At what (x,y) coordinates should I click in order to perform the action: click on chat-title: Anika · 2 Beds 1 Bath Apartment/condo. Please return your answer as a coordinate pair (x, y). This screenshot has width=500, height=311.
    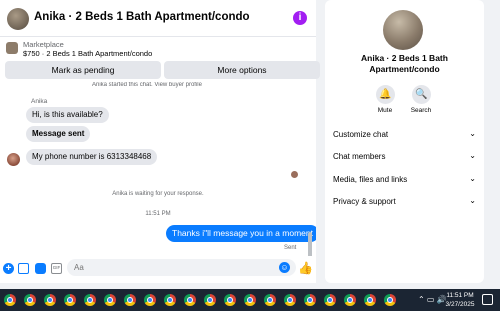
    Looking at the image, I should click on (142, 17).